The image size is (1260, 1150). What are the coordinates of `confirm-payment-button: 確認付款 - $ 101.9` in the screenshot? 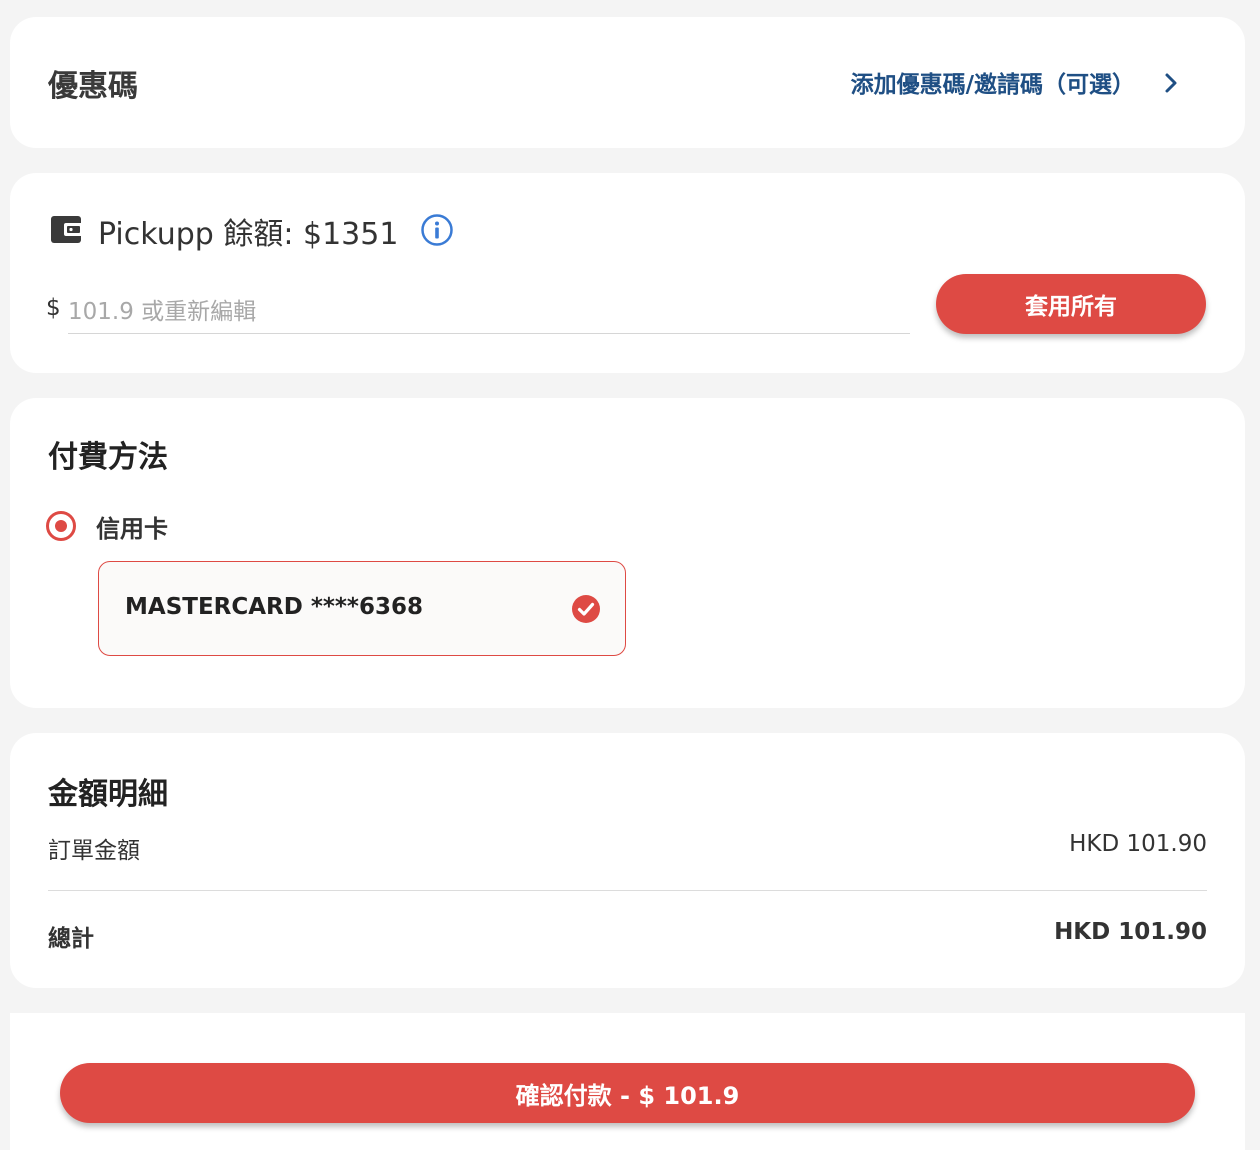 It's located at (627, 1093).